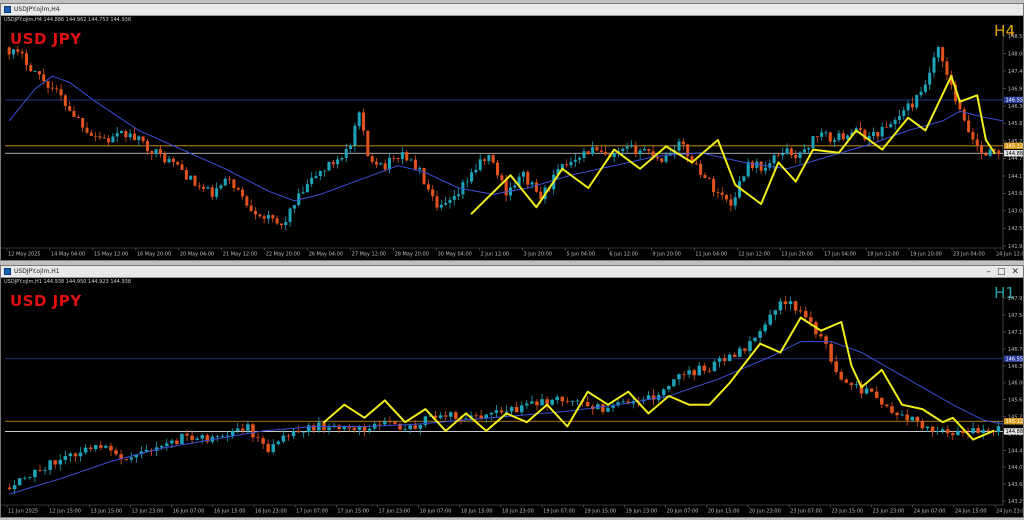 This screenshot has width=1024, height=520. What do you see at coordinates (1015, 400) in the screenshot?
I see `price-tick-label: 145.620` at bounding box center [1015, 400].